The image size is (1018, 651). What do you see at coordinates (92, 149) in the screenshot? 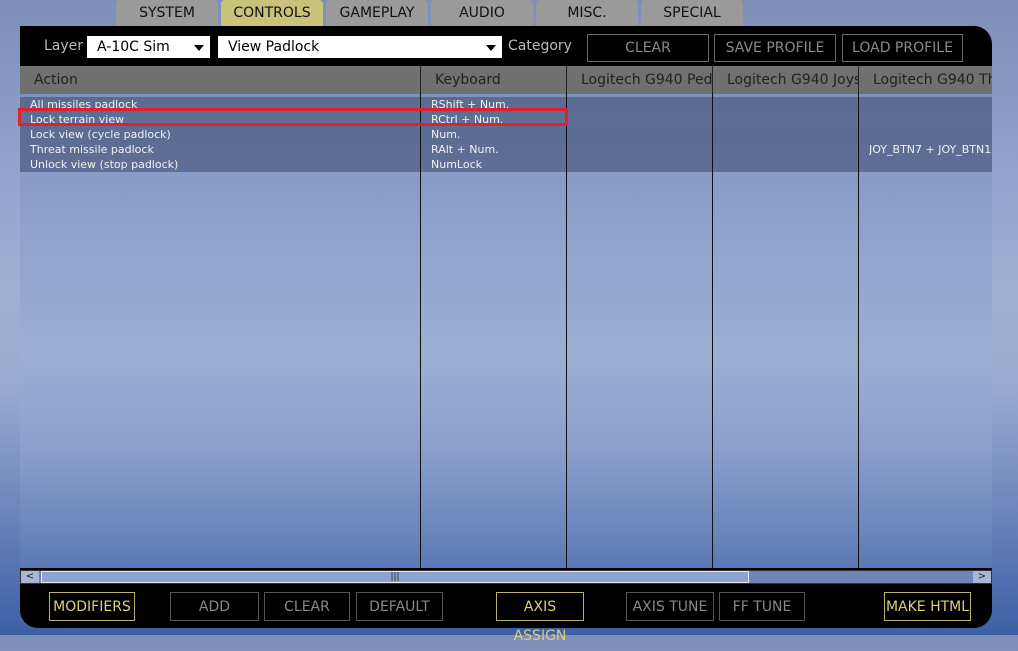
I see `action-cell: Threat missile padlock` at bounding box center [92, 149].